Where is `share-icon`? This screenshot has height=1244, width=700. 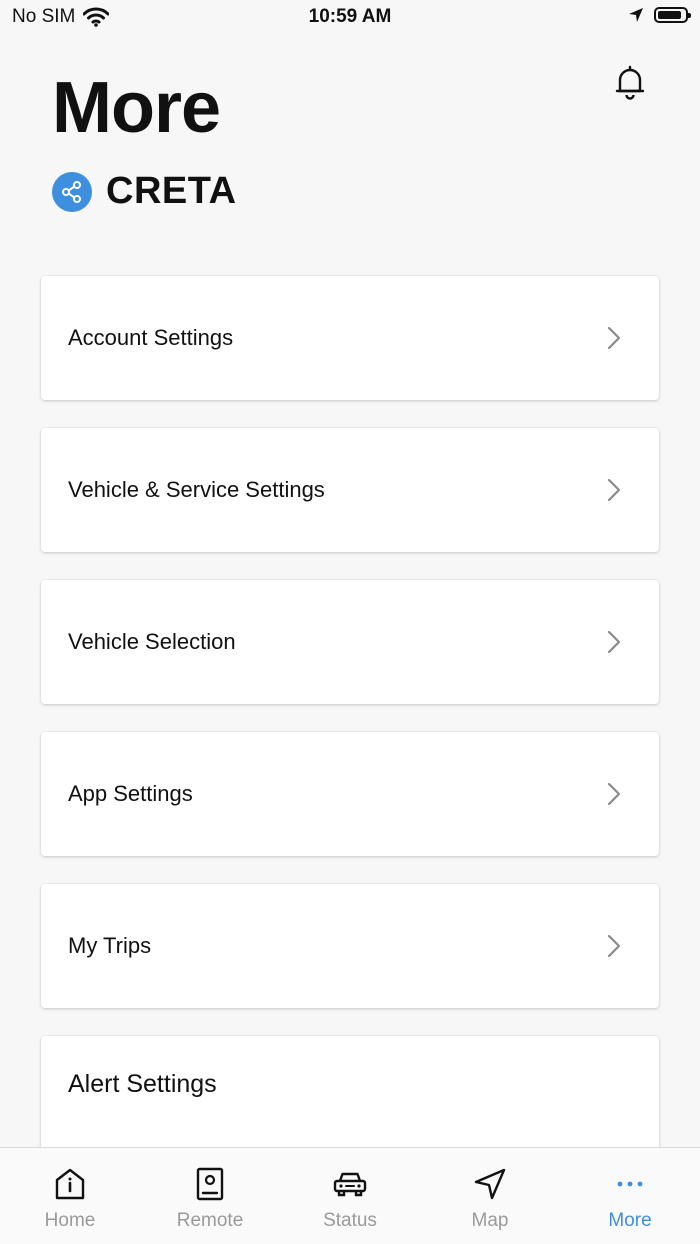 share-icon is located at coordinates (72, 191).